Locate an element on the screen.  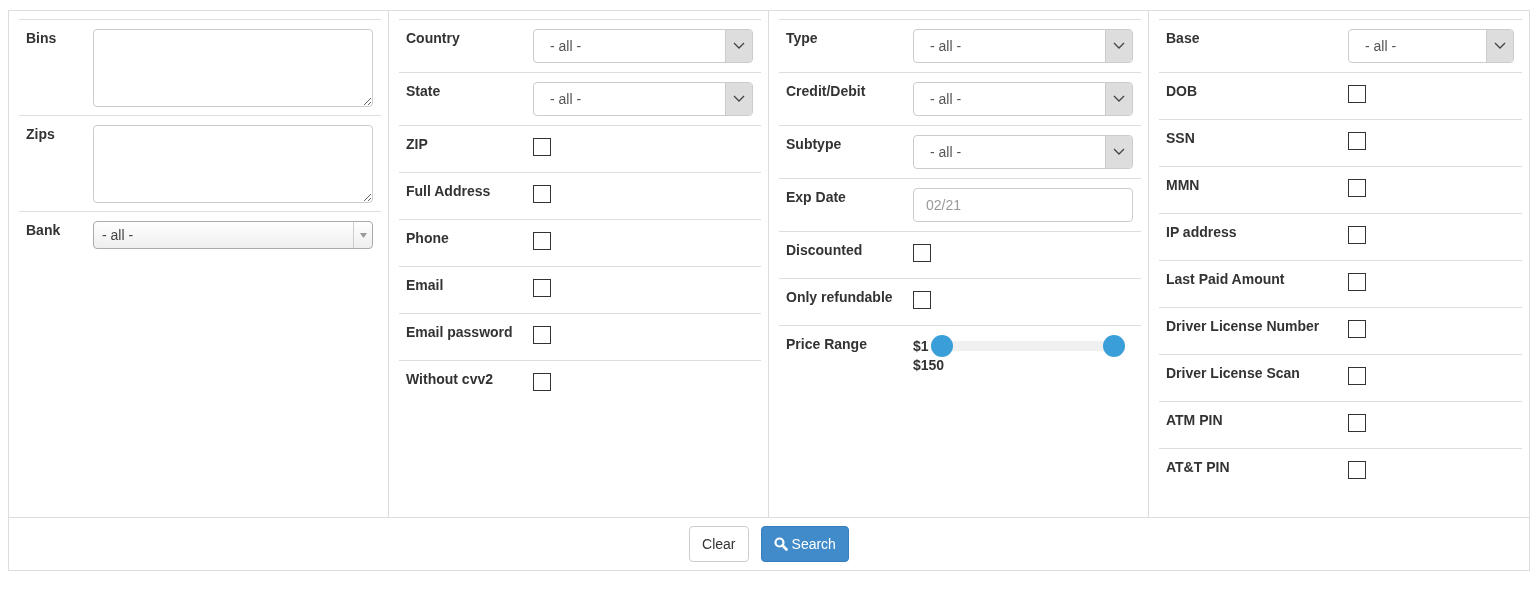
field-label: Credit/Debit is located at coordinates (826, 91).